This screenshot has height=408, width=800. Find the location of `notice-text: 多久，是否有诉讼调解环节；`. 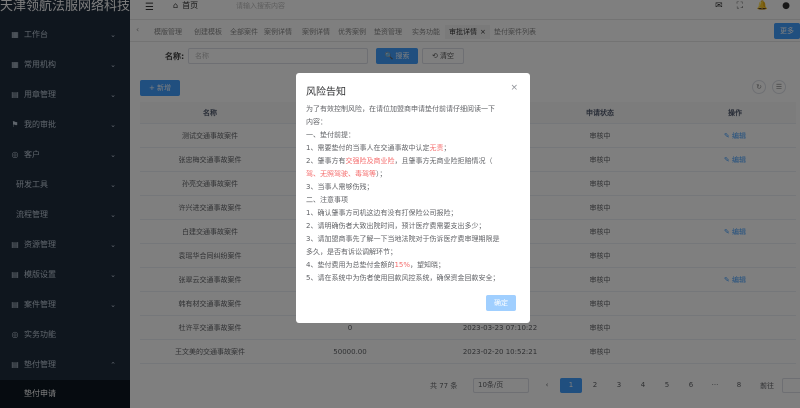

notice-text: 多久，是否有诉讼调解环节； is located at coordinates (351, 252).